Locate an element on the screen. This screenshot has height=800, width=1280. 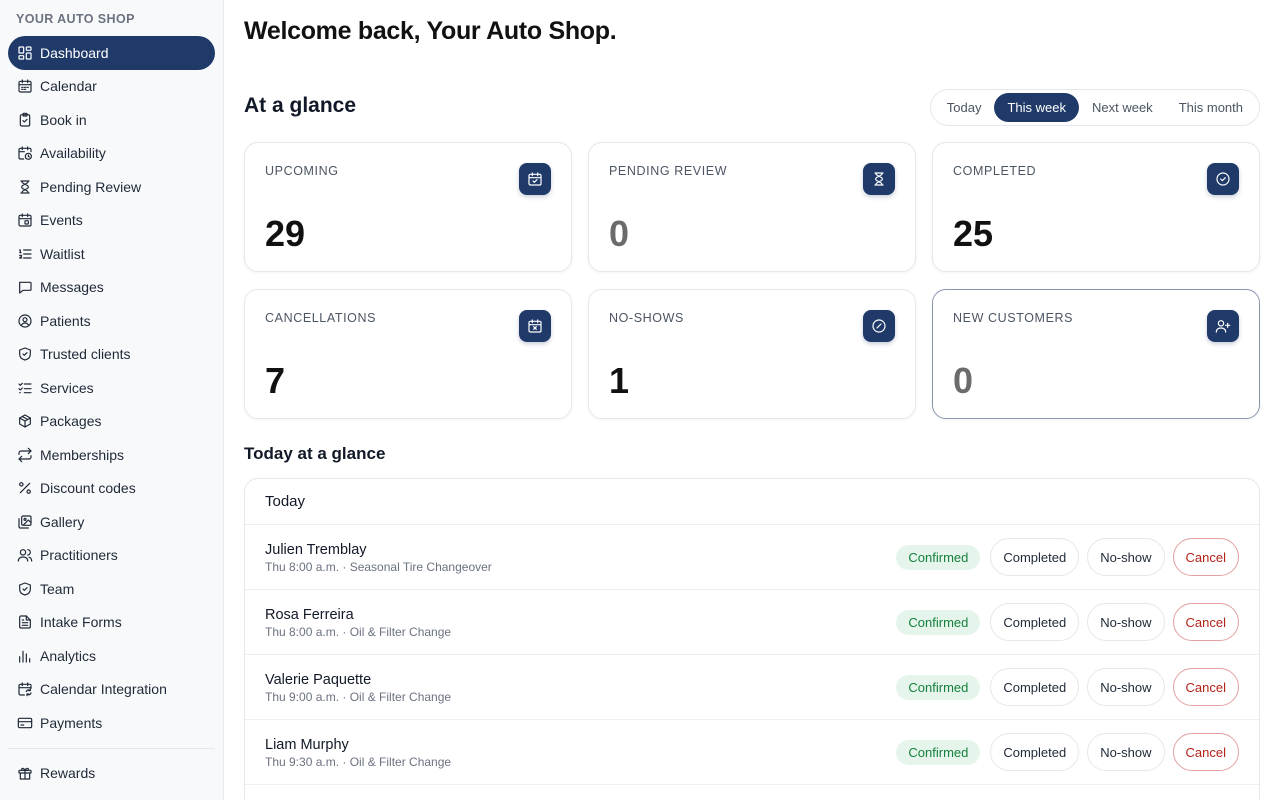
stat-card-value: 0 is located at coordinates (619, 233).